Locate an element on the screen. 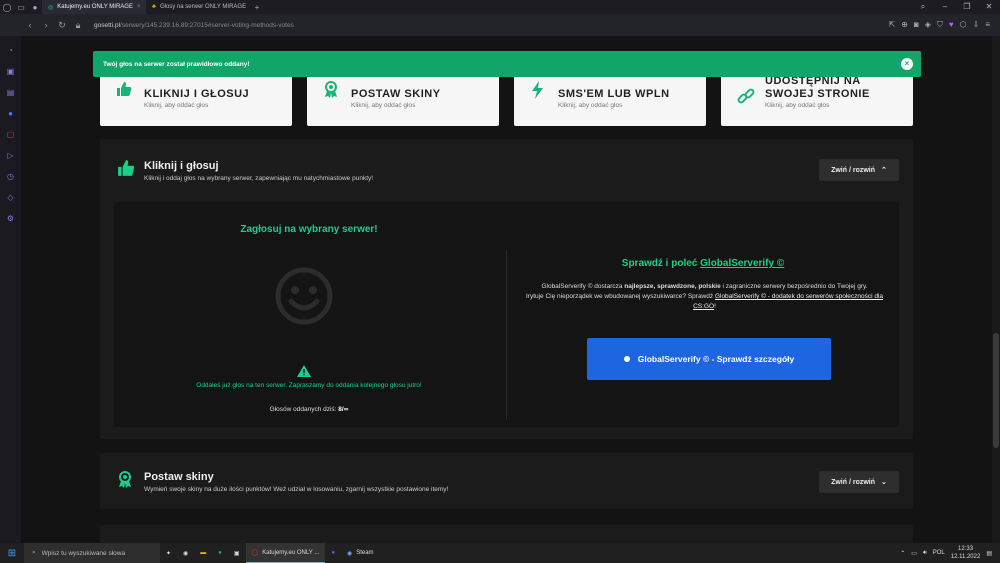  file-explorer-icon: ▬ is located at coordinates (203, 553).